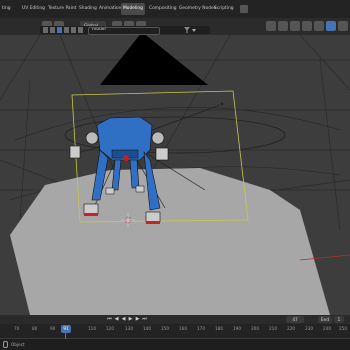  I want to click on visibility-icon, so click(271, 26).